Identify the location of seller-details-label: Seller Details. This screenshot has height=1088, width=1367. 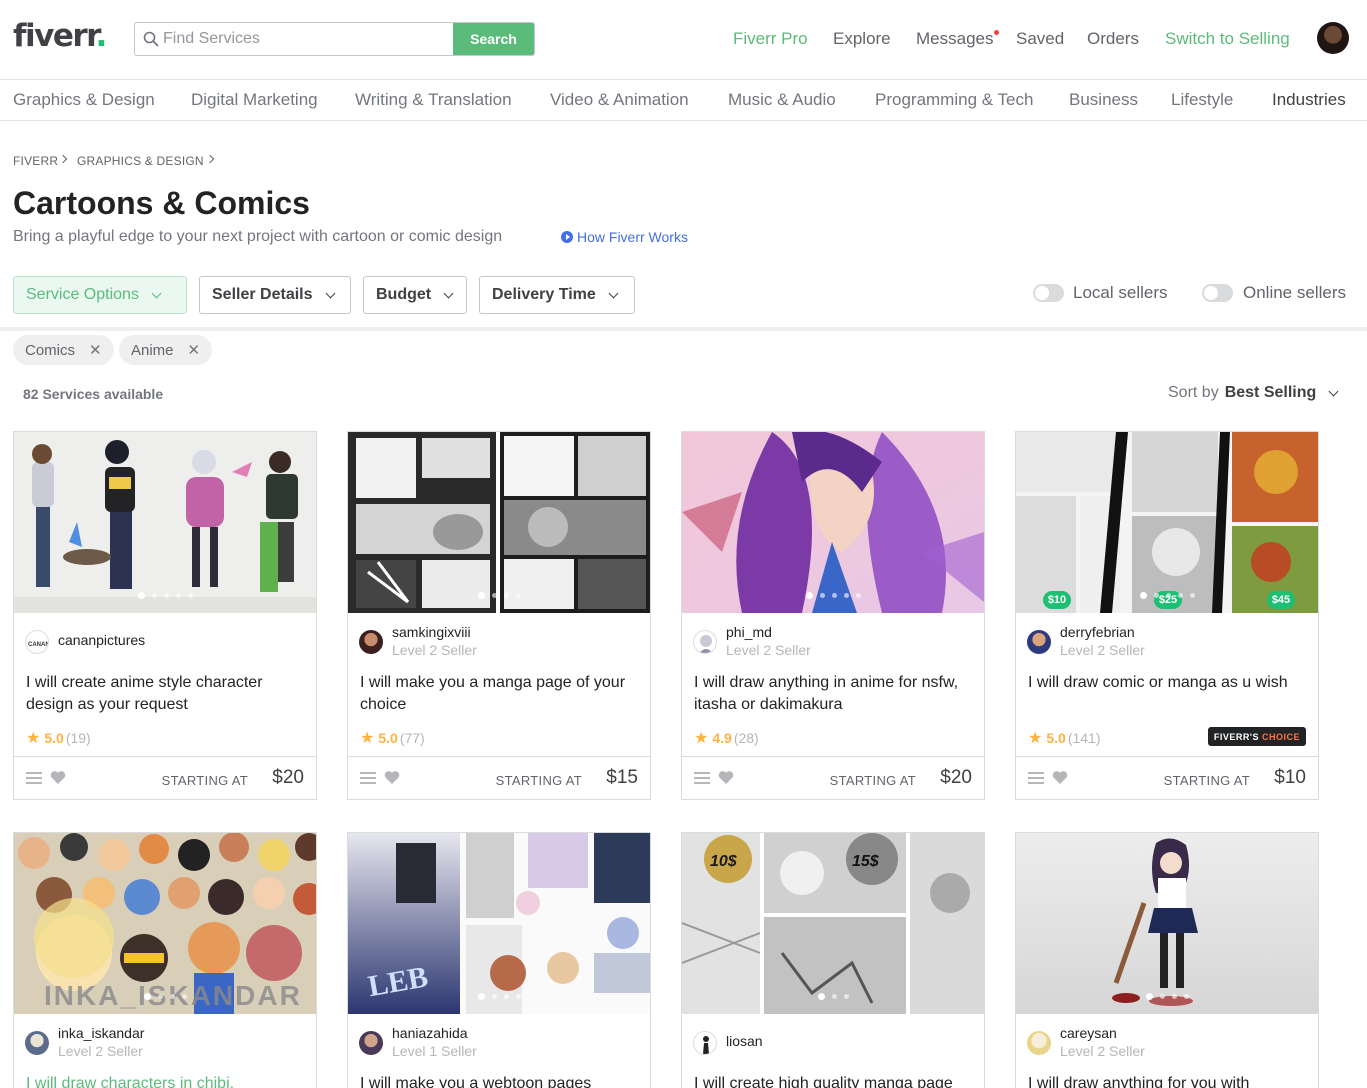
(262, 294).